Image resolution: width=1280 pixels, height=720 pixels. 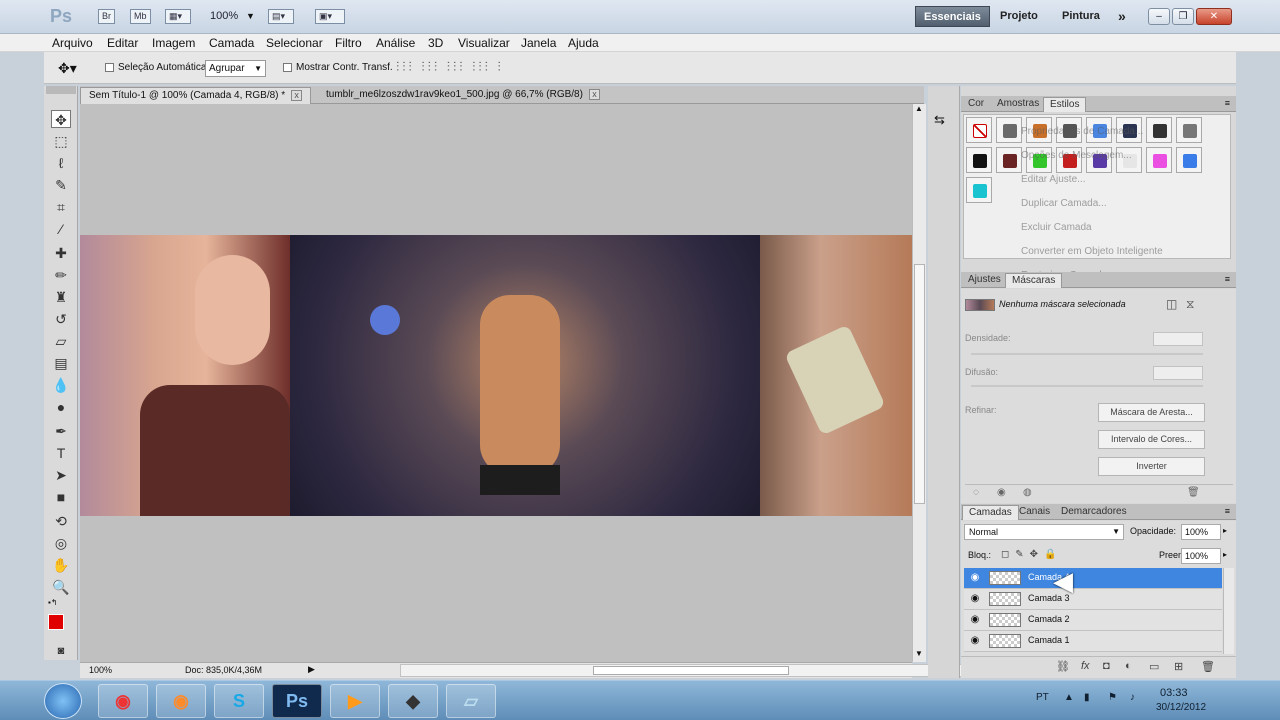 What do you see at coordinates (1044, 532) in the screenshot?
I see `blend-mode-select: Normal ▼` at bounding box center [1044, 532].